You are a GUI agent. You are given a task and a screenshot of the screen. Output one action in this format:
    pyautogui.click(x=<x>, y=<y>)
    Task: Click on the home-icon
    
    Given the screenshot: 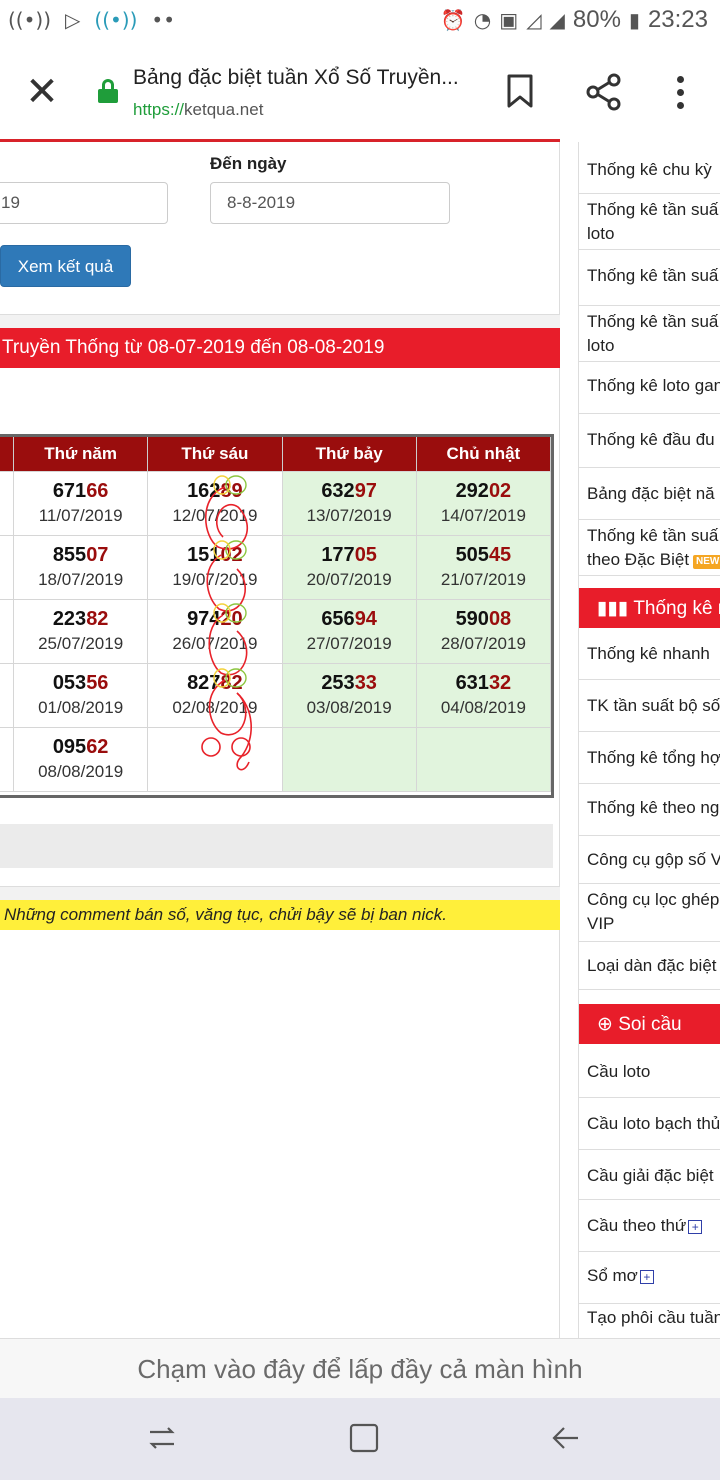 What is the action you would take?
    pyautogui.click(x=364, y=1438)
    